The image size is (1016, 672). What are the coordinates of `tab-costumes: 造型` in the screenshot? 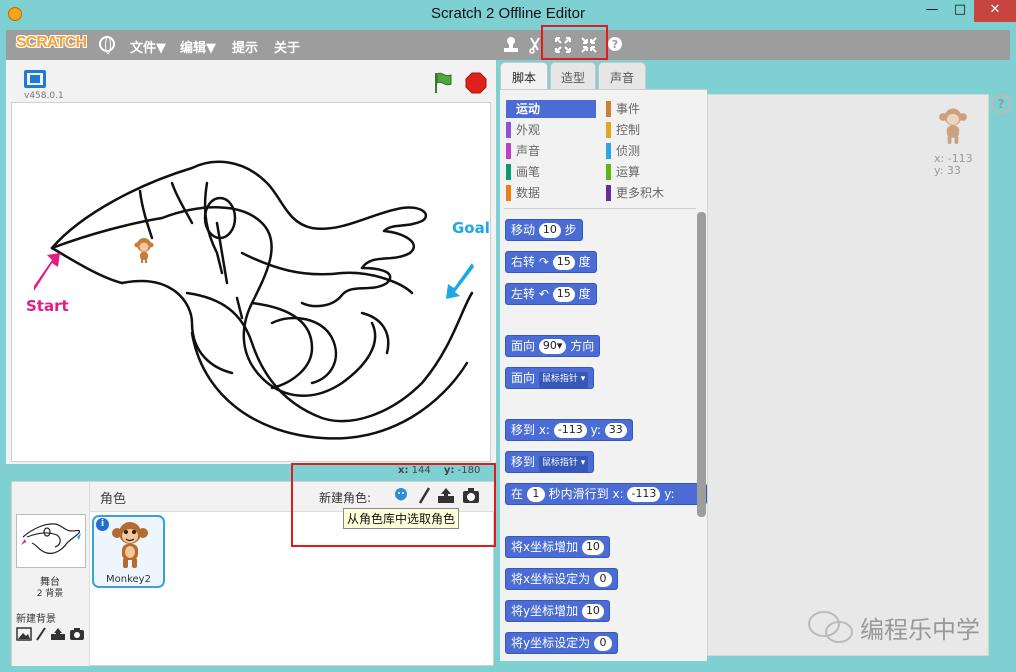 It's located at (573, 76).